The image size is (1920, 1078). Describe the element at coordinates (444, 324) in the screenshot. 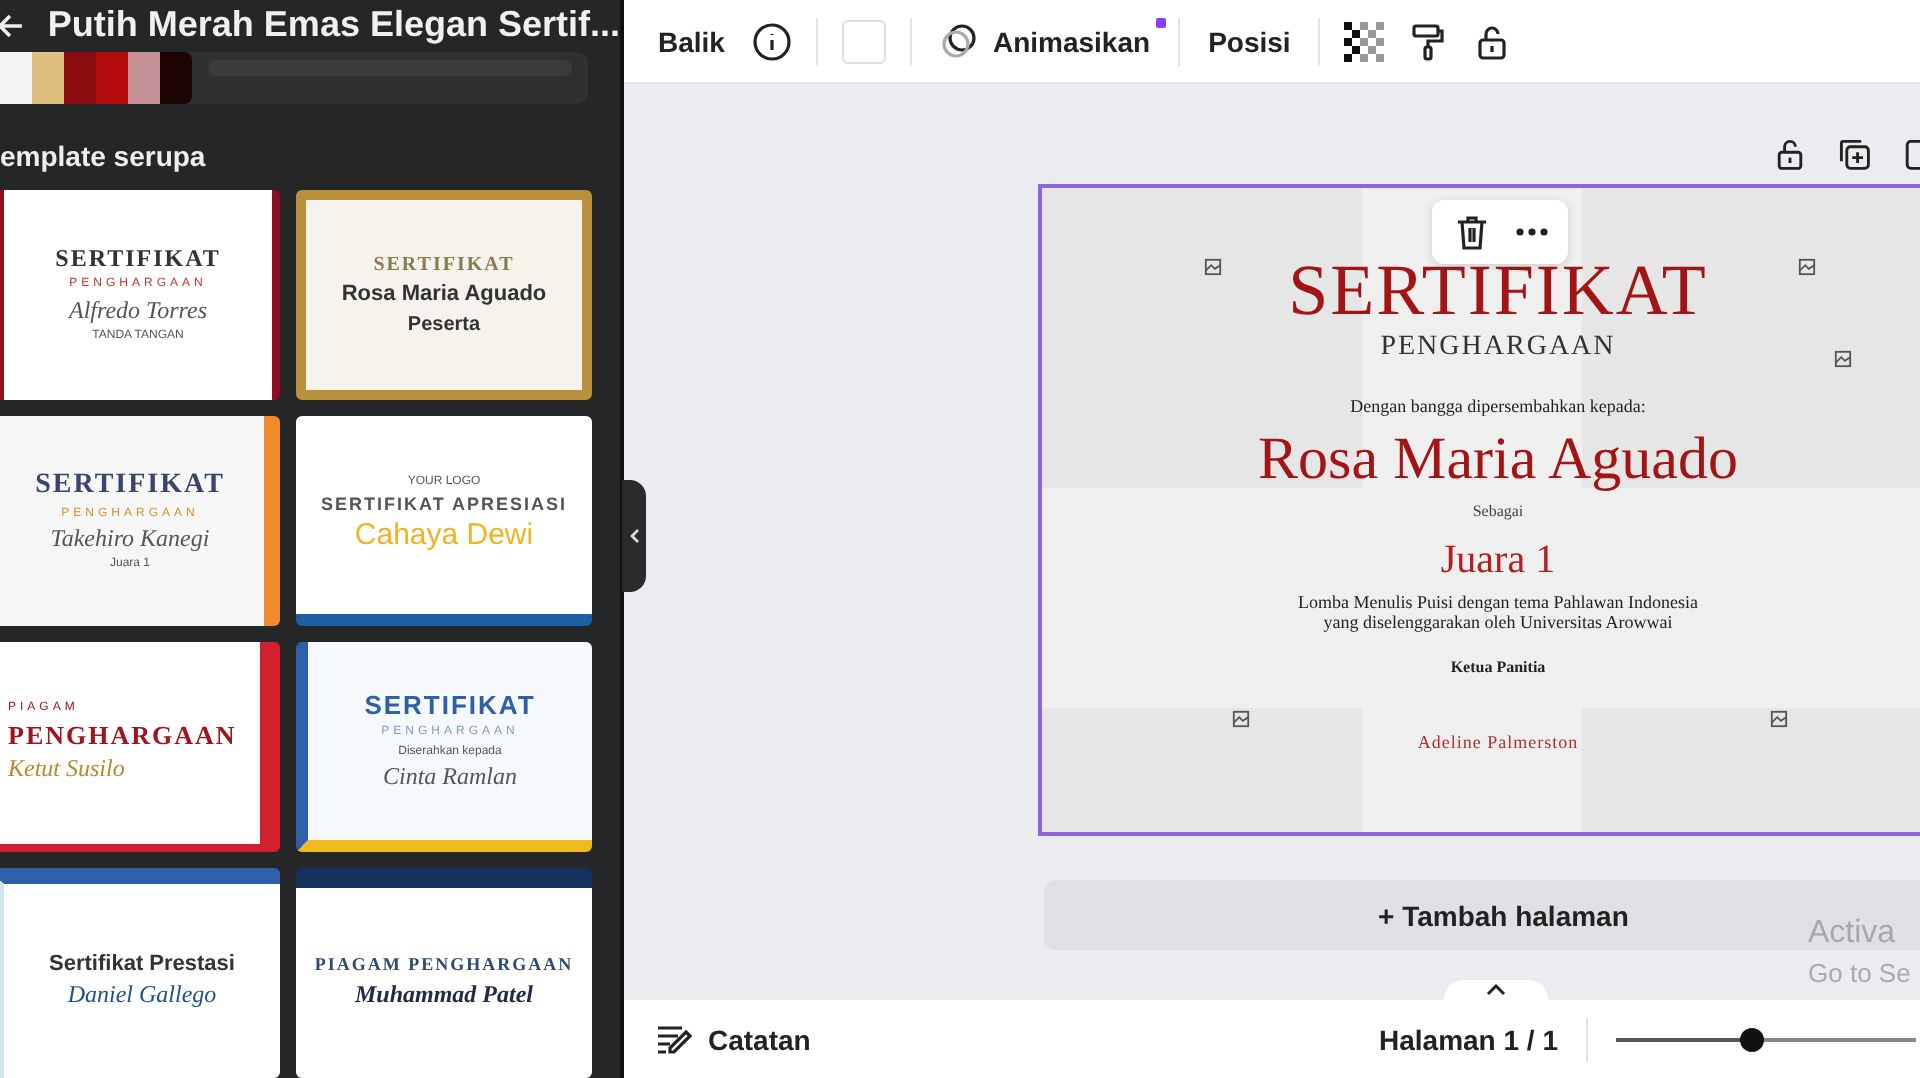

I see `template-text: Peserta` at that location.